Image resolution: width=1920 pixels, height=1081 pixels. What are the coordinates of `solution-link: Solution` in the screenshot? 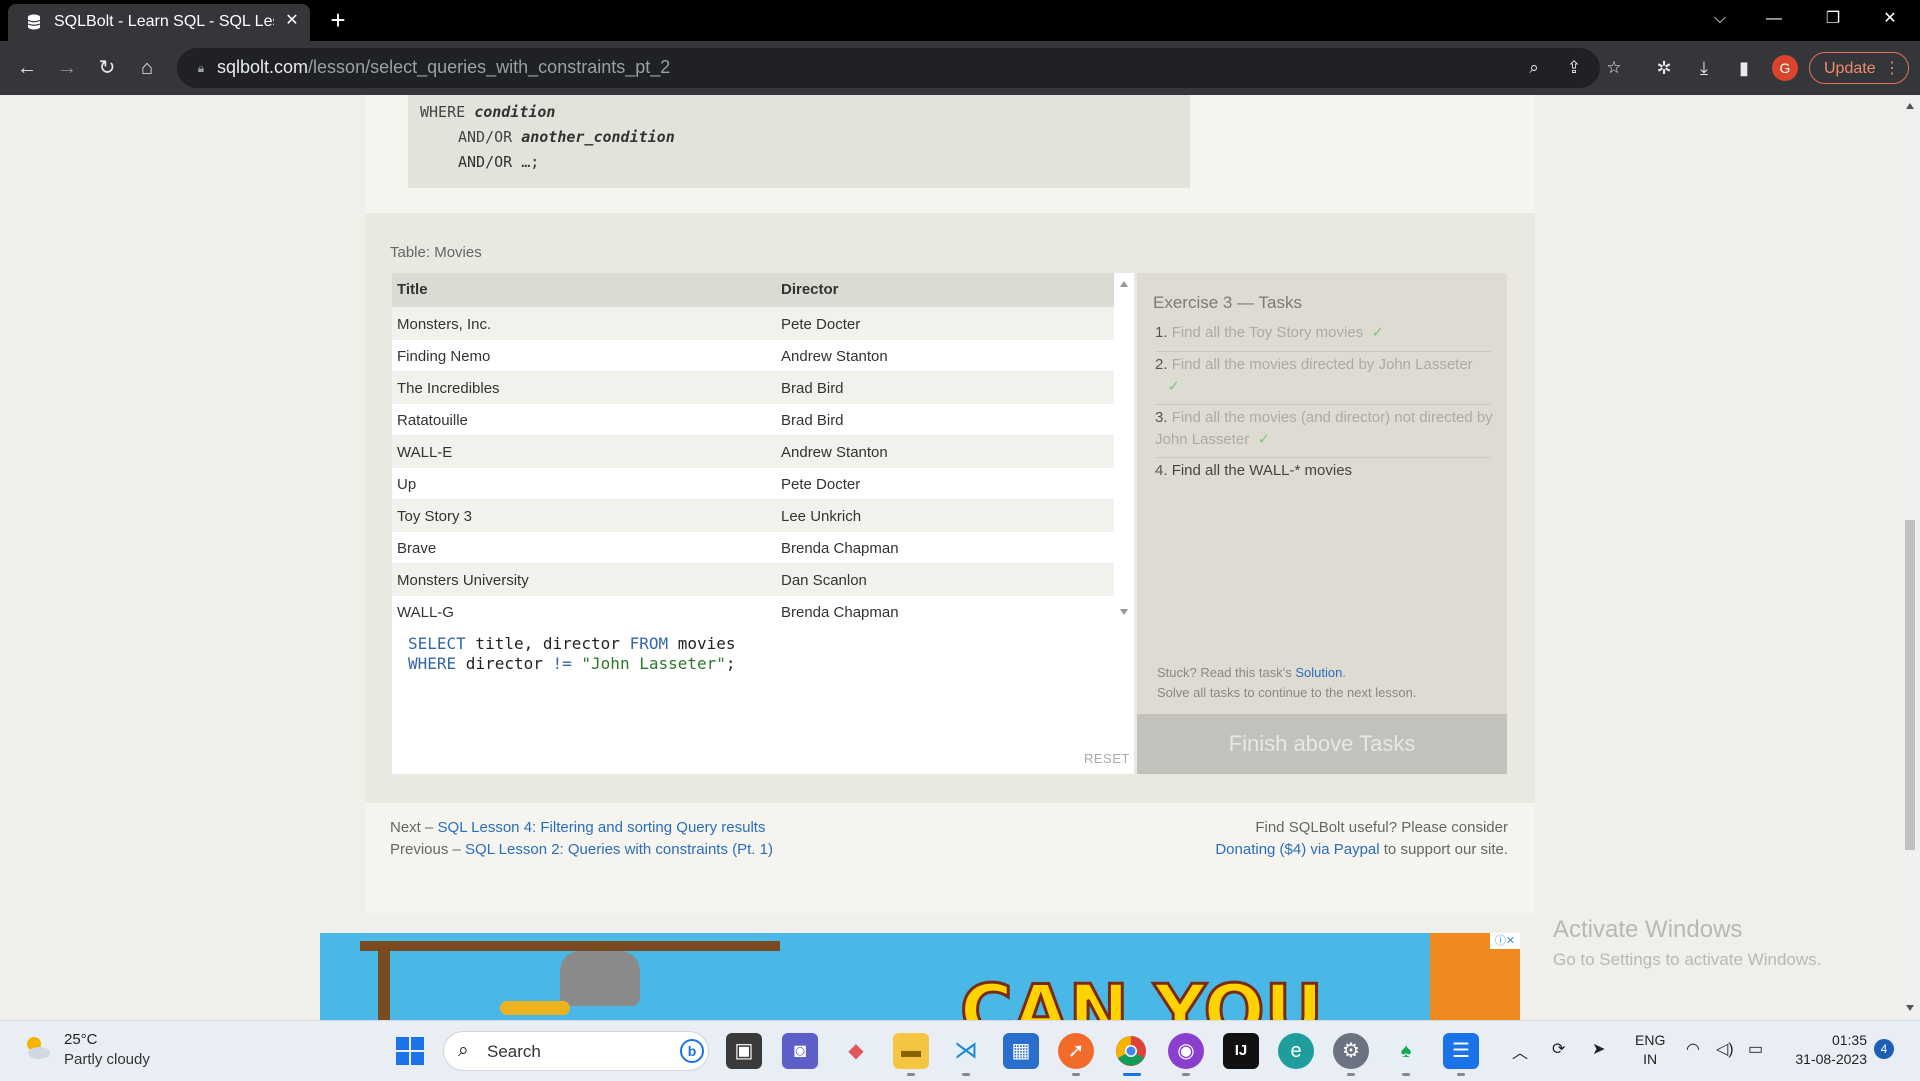 It's located at (1318, 672).